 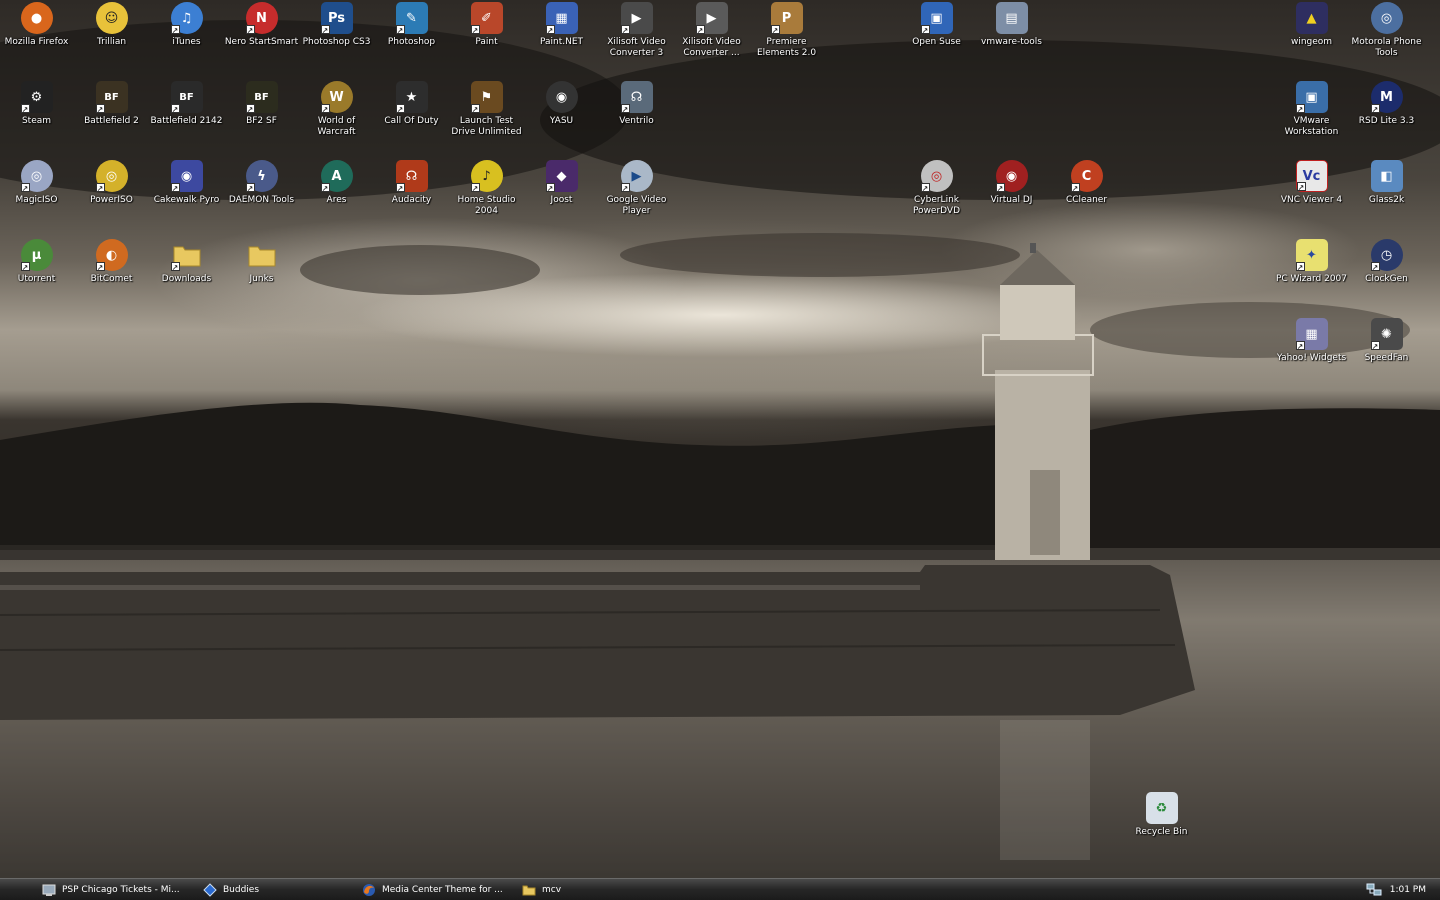 I want to click on open-suse-icon: ▣ ↗, so click(x=936, y=18).